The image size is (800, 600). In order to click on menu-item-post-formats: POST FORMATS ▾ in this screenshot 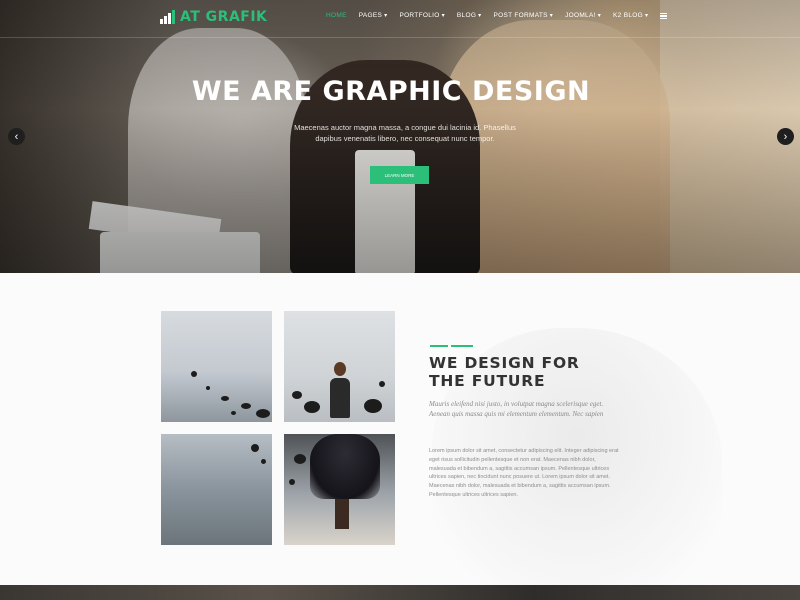, I will do `click(523, 15)`.